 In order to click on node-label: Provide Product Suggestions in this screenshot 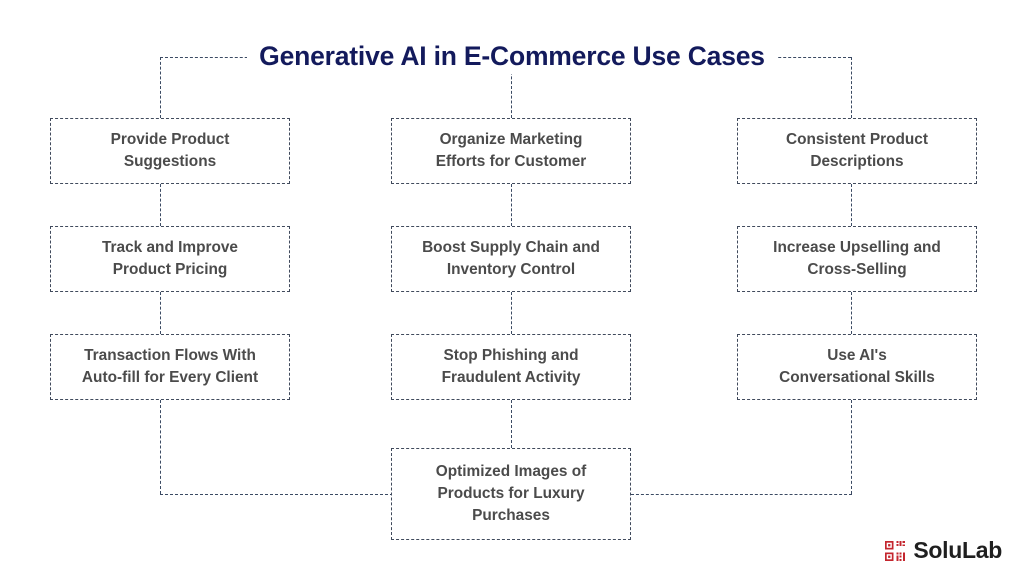, I will do `click(170, 150)`.